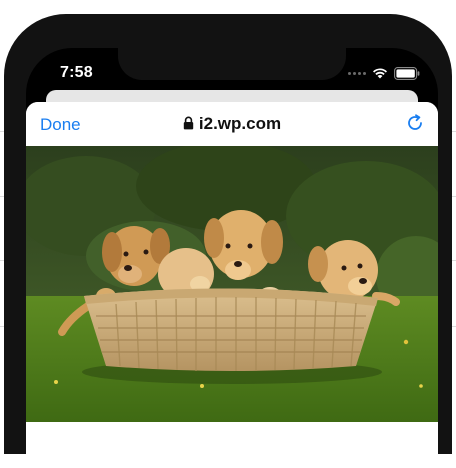  I want to click on wifi-icon, so click(380, 73).